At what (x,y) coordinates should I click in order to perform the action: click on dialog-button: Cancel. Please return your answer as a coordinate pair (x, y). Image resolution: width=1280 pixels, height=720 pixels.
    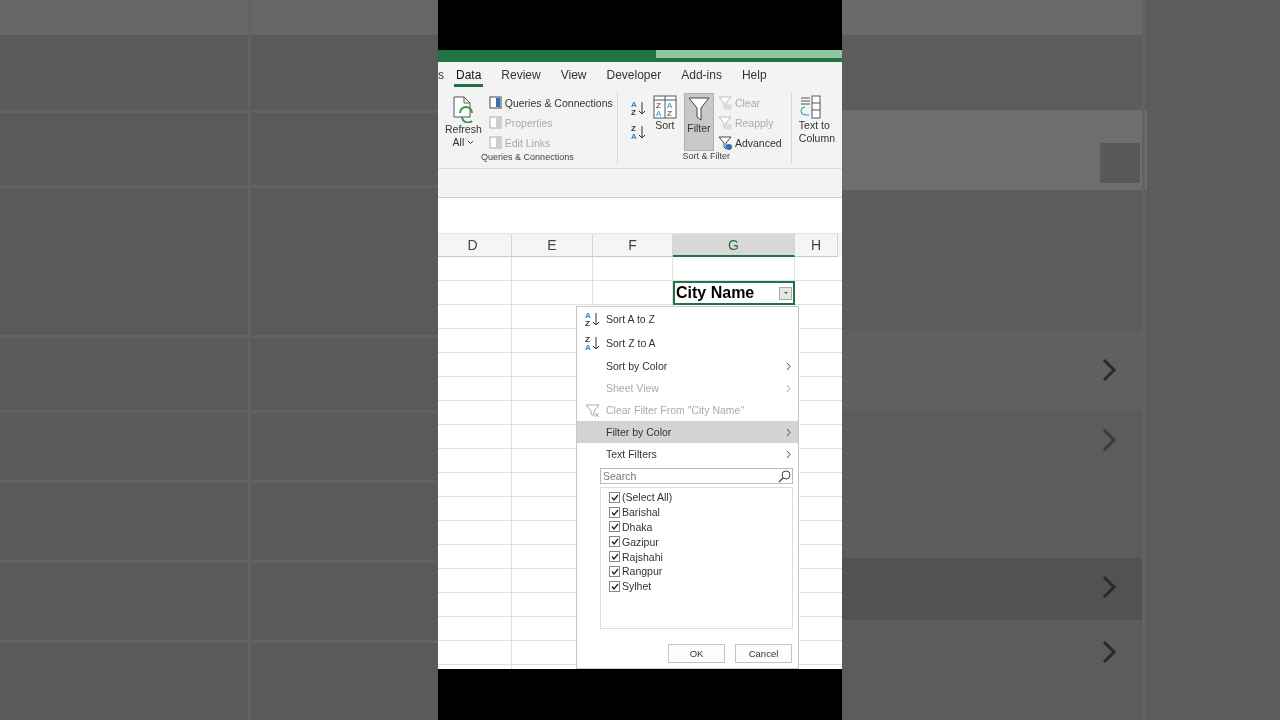
    Looking at the image, I should click on (763, 653).